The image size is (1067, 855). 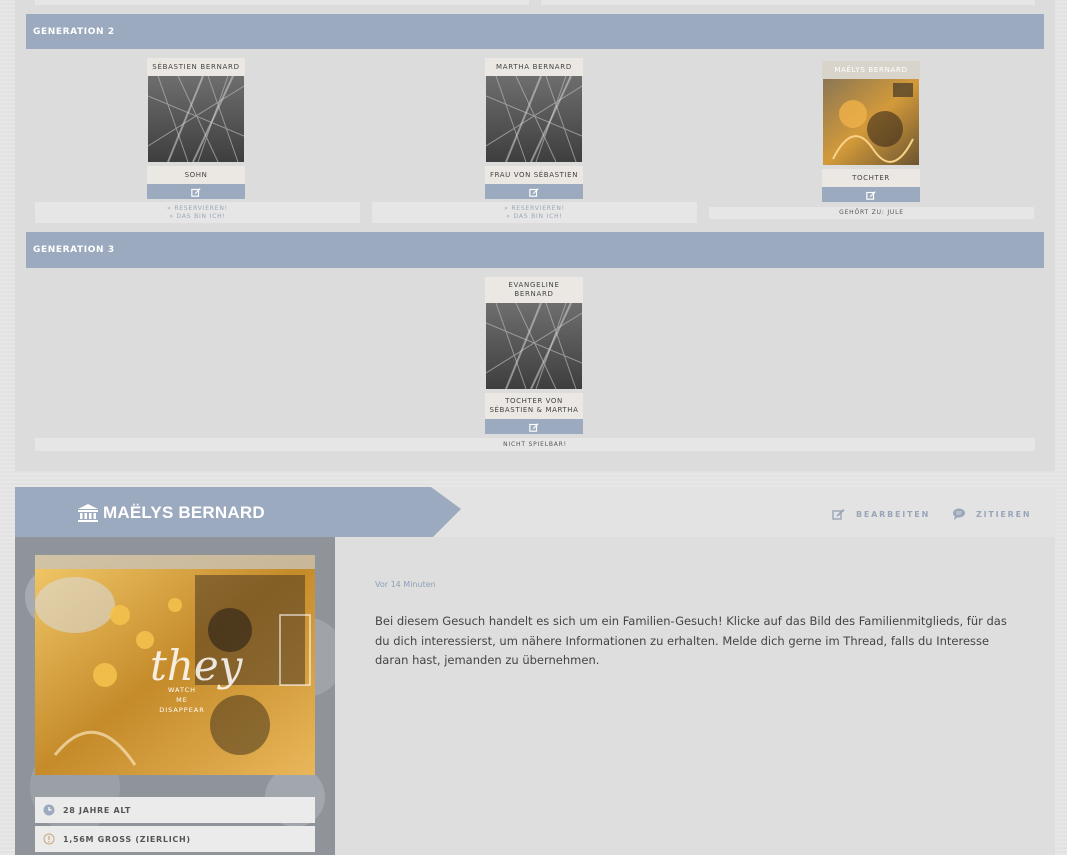 I want to click on speech-bubble-icon, so click(x=959, y=514).